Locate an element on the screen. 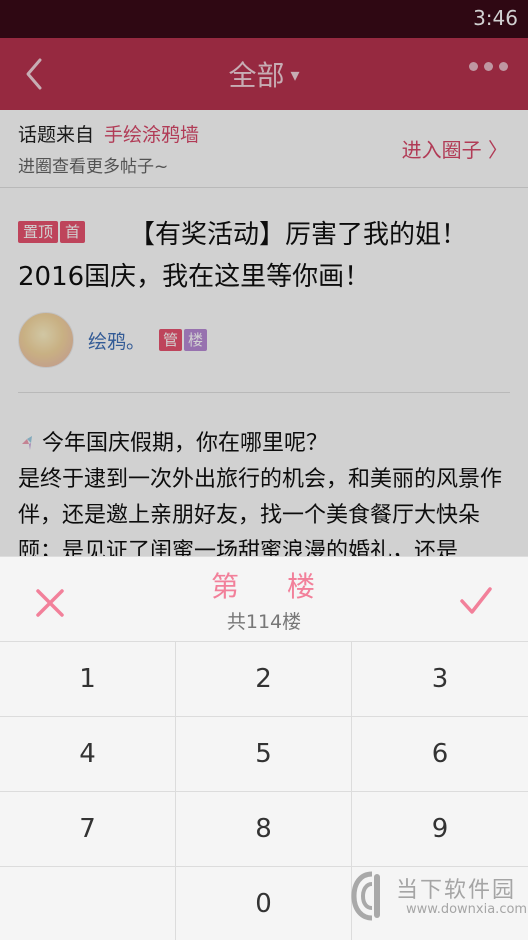 The height and width of the screenshot is (940, 528). check-icon is located at coordinates (476, 600).